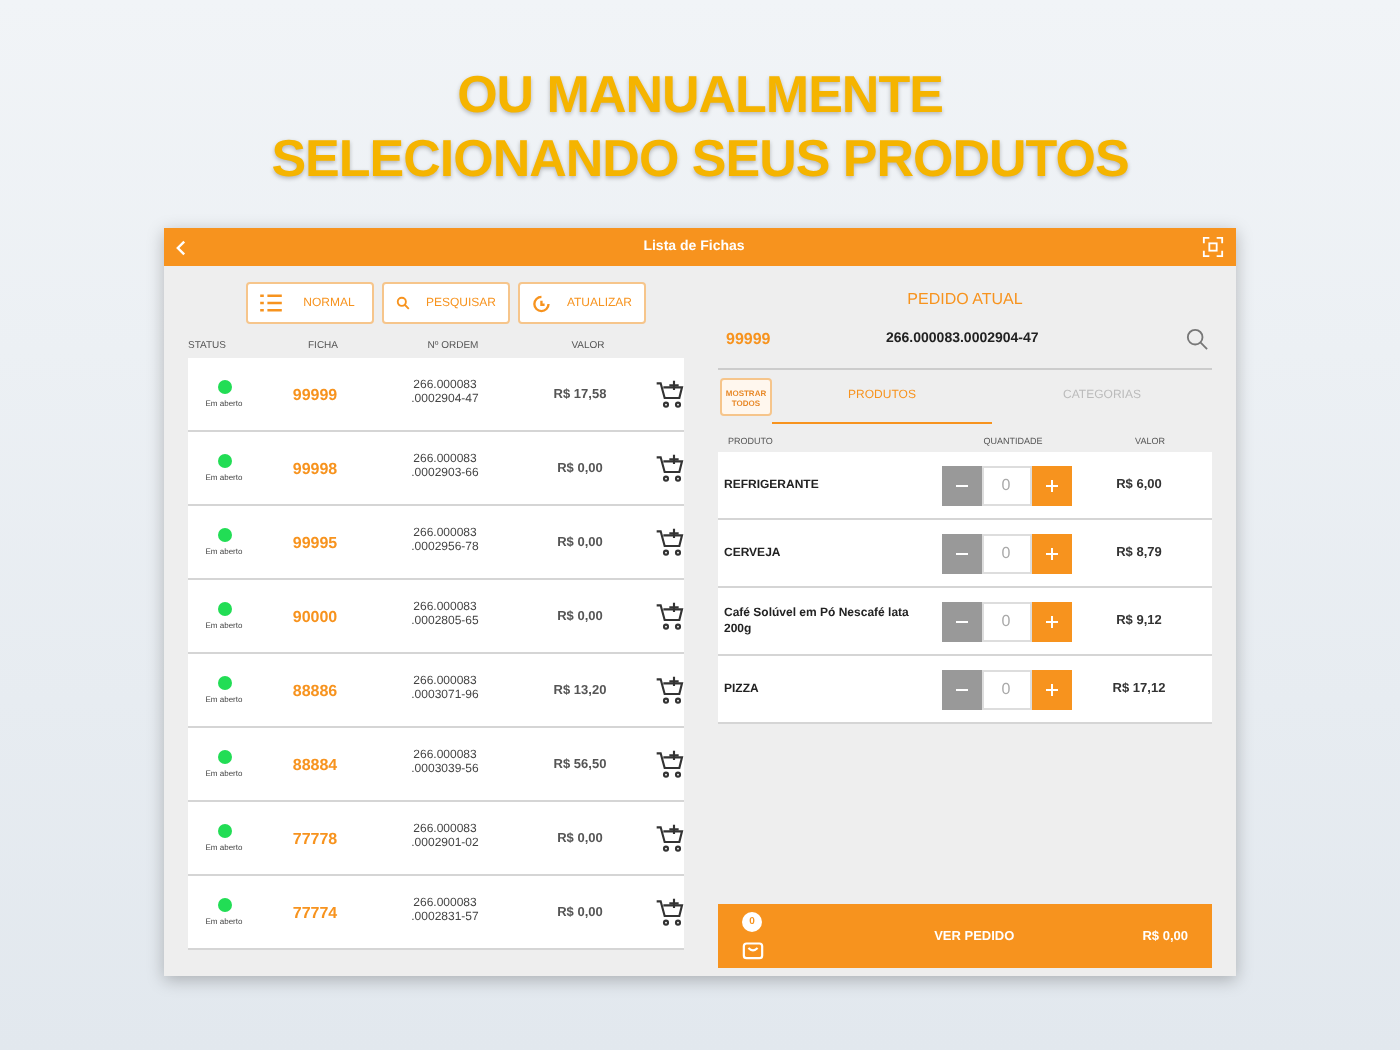 The width and height of the screenshot is (1400, 1050). What do you see at coordinates (315, 468) in the screenshot?
I see `ficha-number: 99998` at bounding box center [315, 468].